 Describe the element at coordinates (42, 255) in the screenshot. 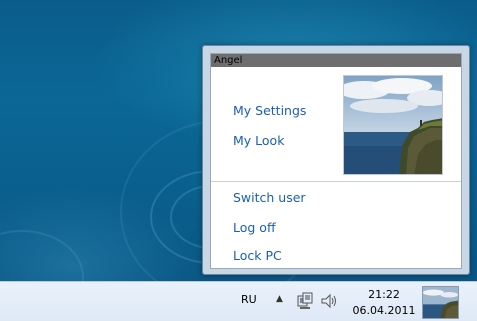

I see `wallpaper-swirl` at that location.